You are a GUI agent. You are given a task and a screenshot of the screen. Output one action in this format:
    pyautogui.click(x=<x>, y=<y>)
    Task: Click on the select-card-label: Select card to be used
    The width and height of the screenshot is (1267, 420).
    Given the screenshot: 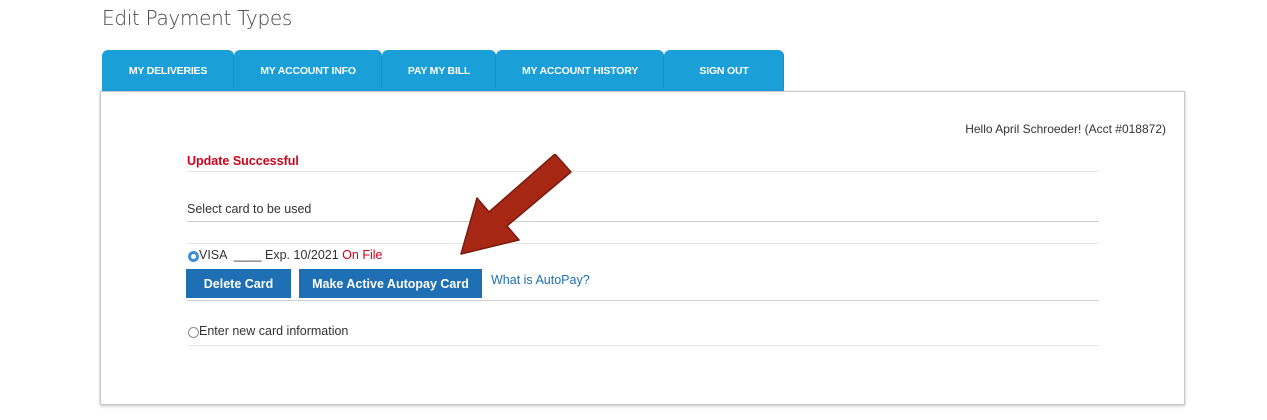 What is the action you would take?
    pyautogui.click(x=249, y=209)
    